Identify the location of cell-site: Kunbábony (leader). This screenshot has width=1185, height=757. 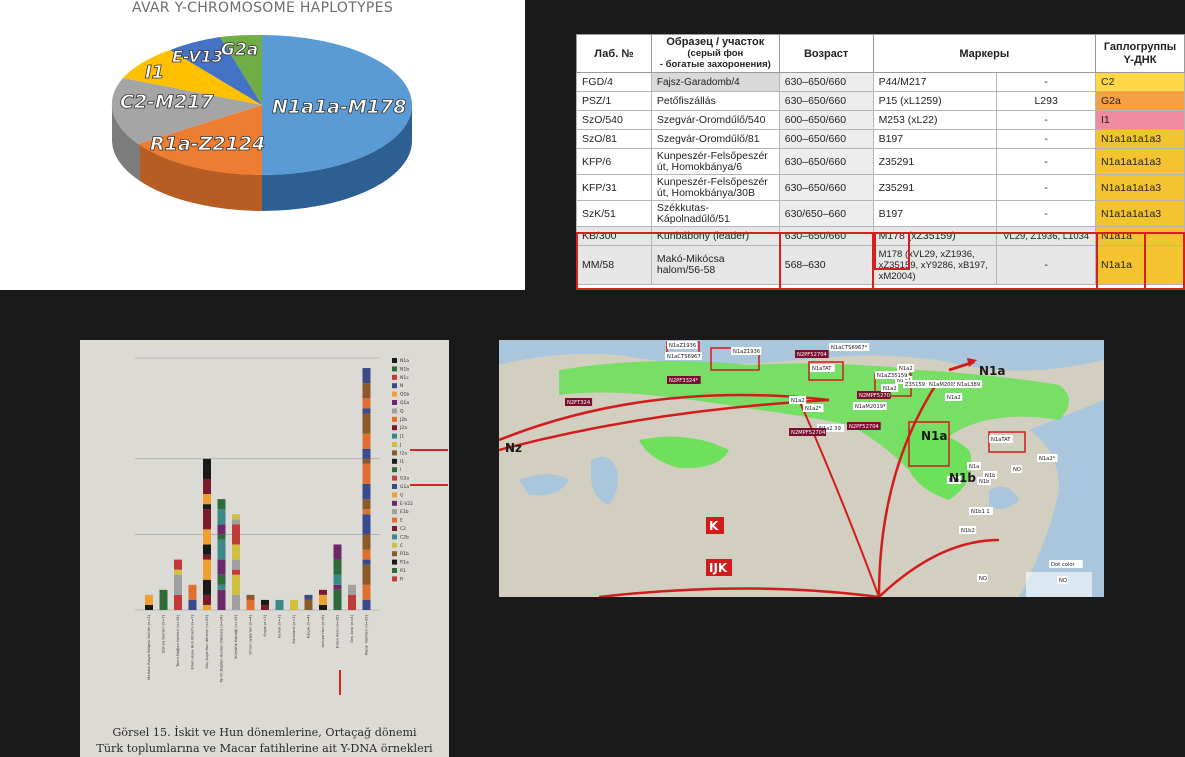
(715, 236).